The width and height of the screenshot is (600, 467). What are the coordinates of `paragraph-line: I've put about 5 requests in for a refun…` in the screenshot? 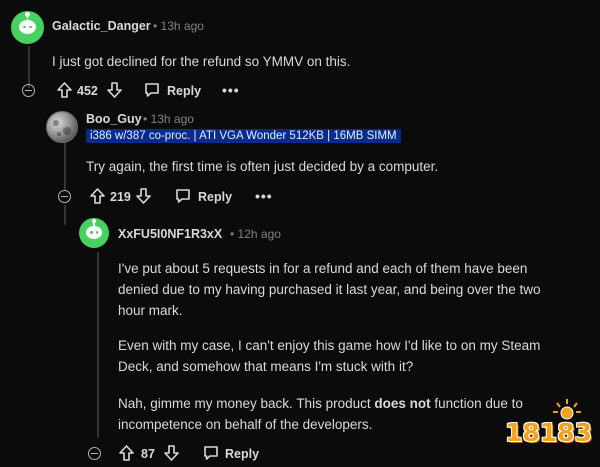 It's located at (323, 268).